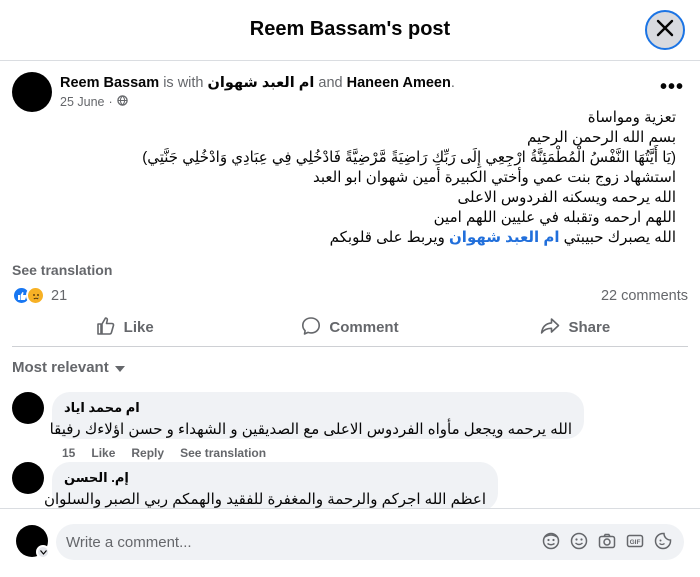 This screenshot has width=700, height=577. I want to click on comment-icon, so click(311, 328).